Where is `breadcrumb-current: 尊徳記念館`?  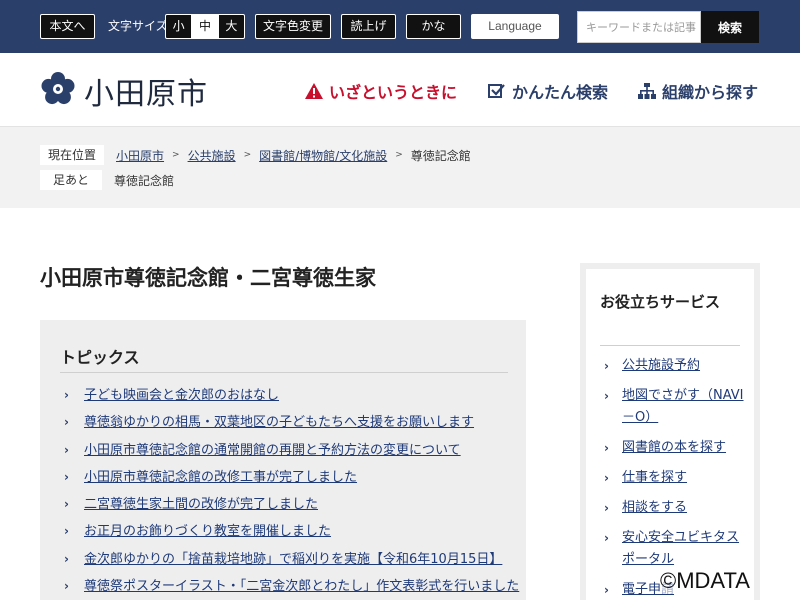
breadcrumb-current: 尊徳記念館 is located at coordinates (440, 155).